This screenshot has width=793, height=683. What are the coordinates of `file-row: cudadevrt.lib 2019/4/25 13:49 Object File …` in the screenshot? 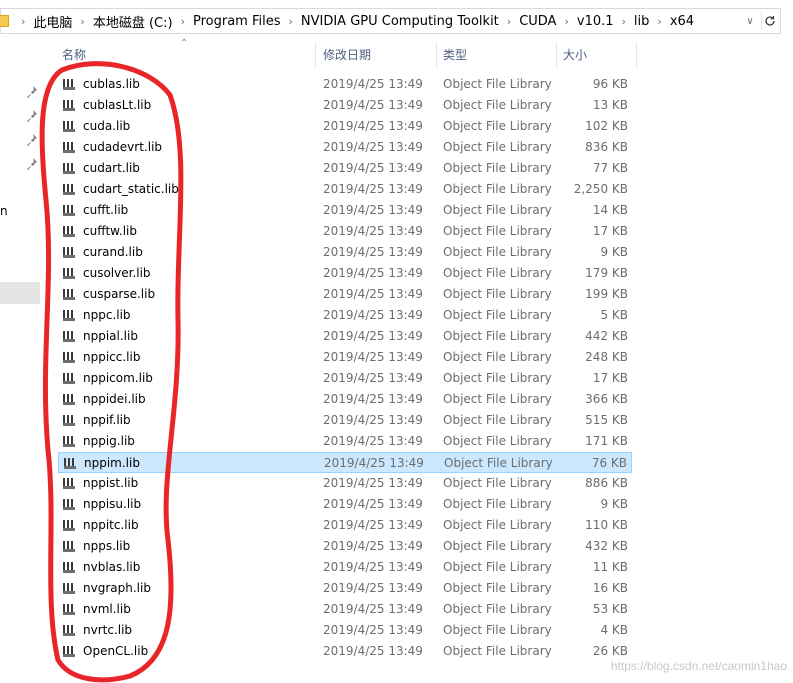 It's located at (345, 147).